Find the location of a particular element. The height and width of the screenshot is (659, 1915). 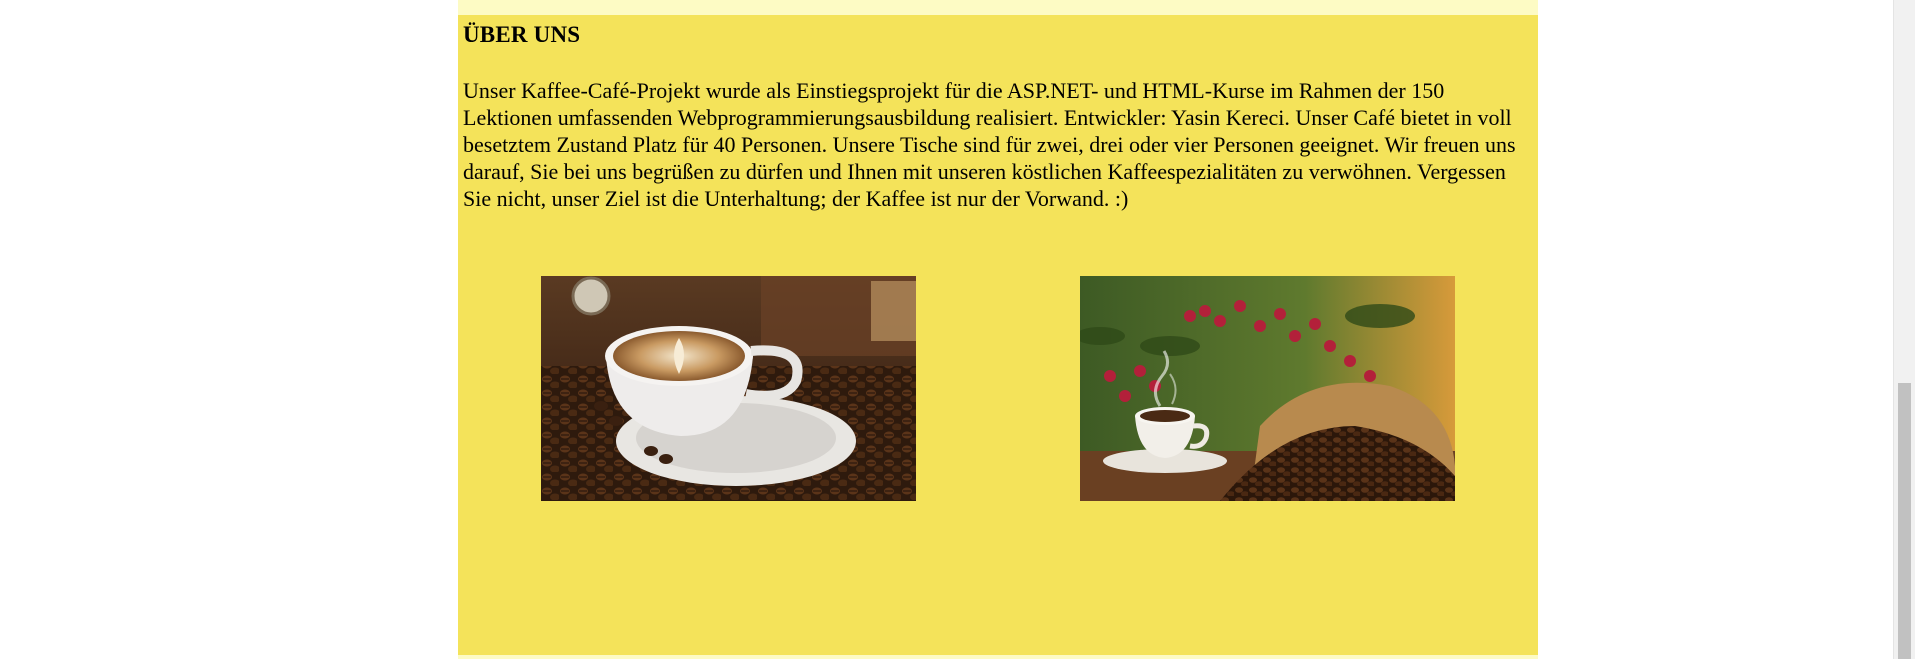

scrollbar-thumb is located at coordinates (1904, 521).